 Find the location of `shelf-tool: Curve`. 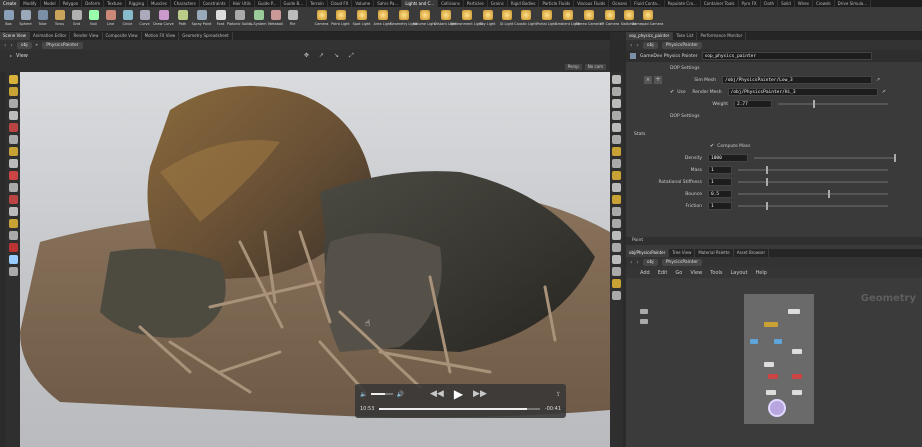

shelf-tool: Curve is located at coordinates (144, 19).